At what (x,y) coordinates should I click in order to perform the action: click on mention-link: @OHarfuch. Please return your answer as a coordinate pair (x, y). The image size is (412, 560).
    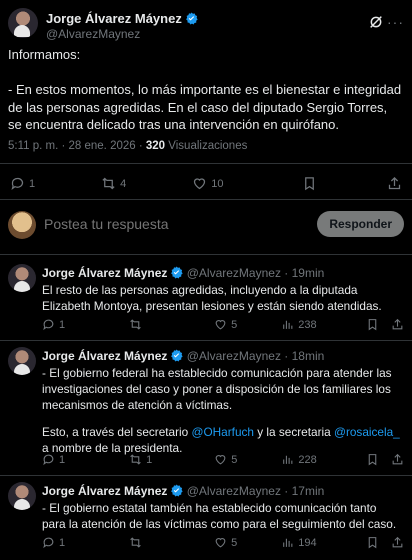
    Looking at the image, I should click on (223, 432).